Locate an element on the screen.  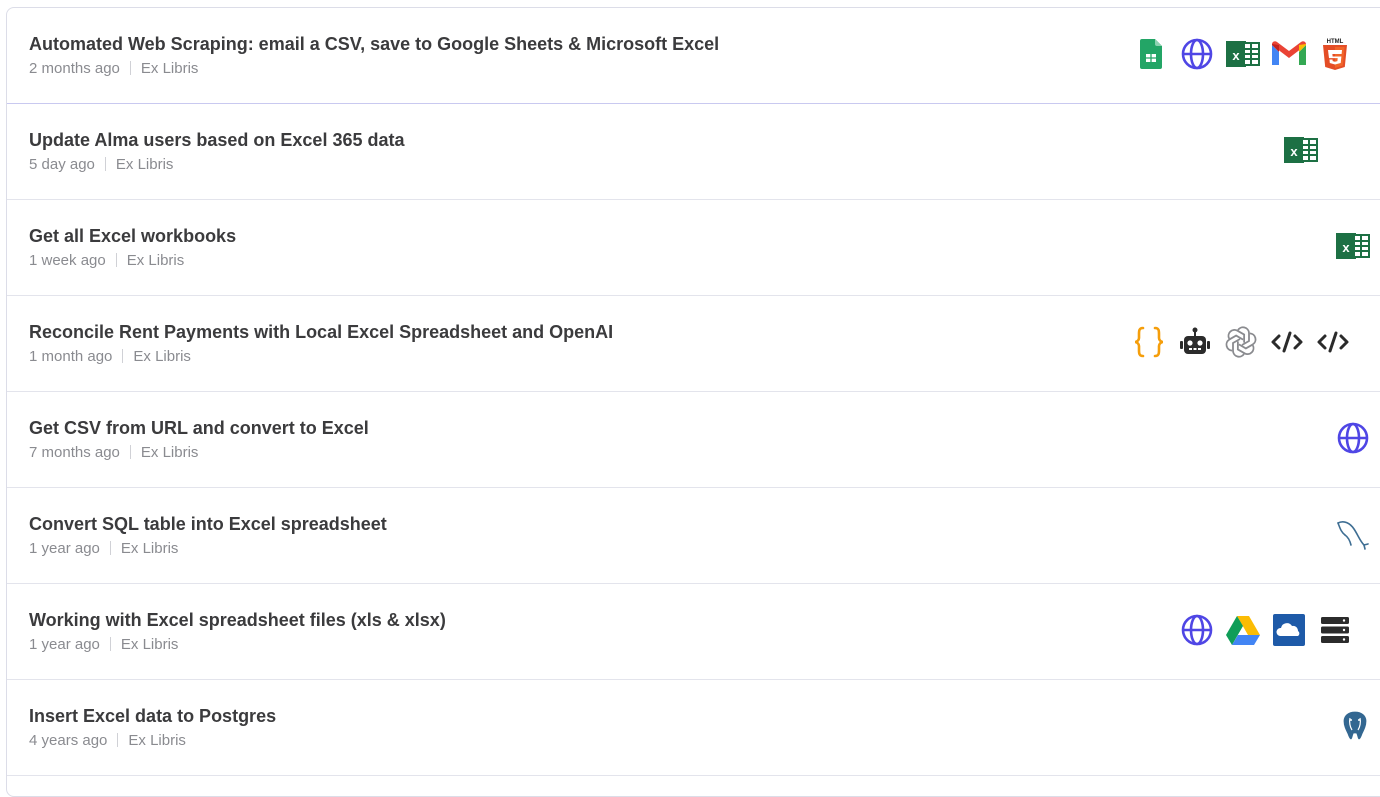
html5-icon: HTML is located at coordinates (1335, 54).